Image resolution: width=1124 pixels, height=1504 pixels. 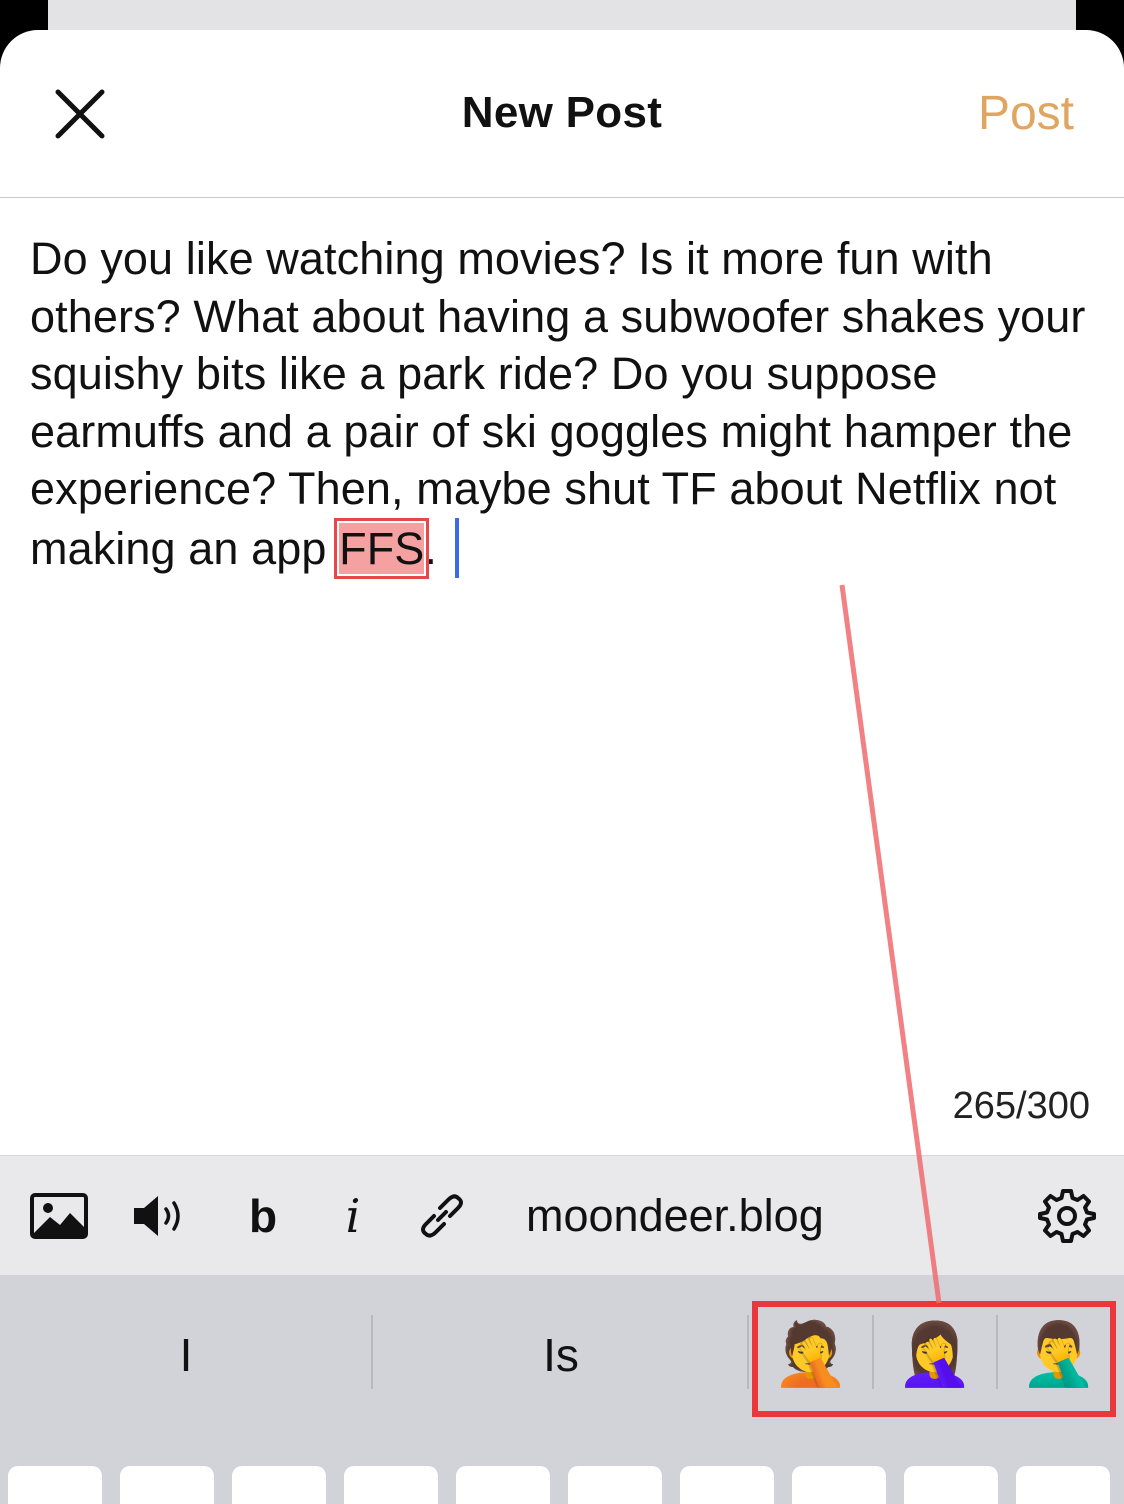 What do you see at coordinates (839, 1485) in the screenshot?
I see `key-i: I` at bounding box center [839, 1485].